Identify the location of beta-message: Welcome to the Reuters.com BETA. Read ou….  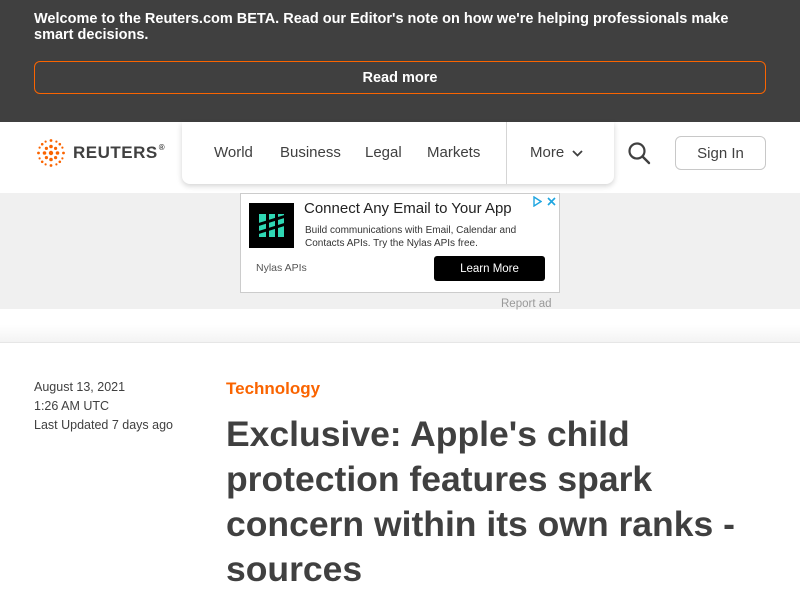
(381, 27).